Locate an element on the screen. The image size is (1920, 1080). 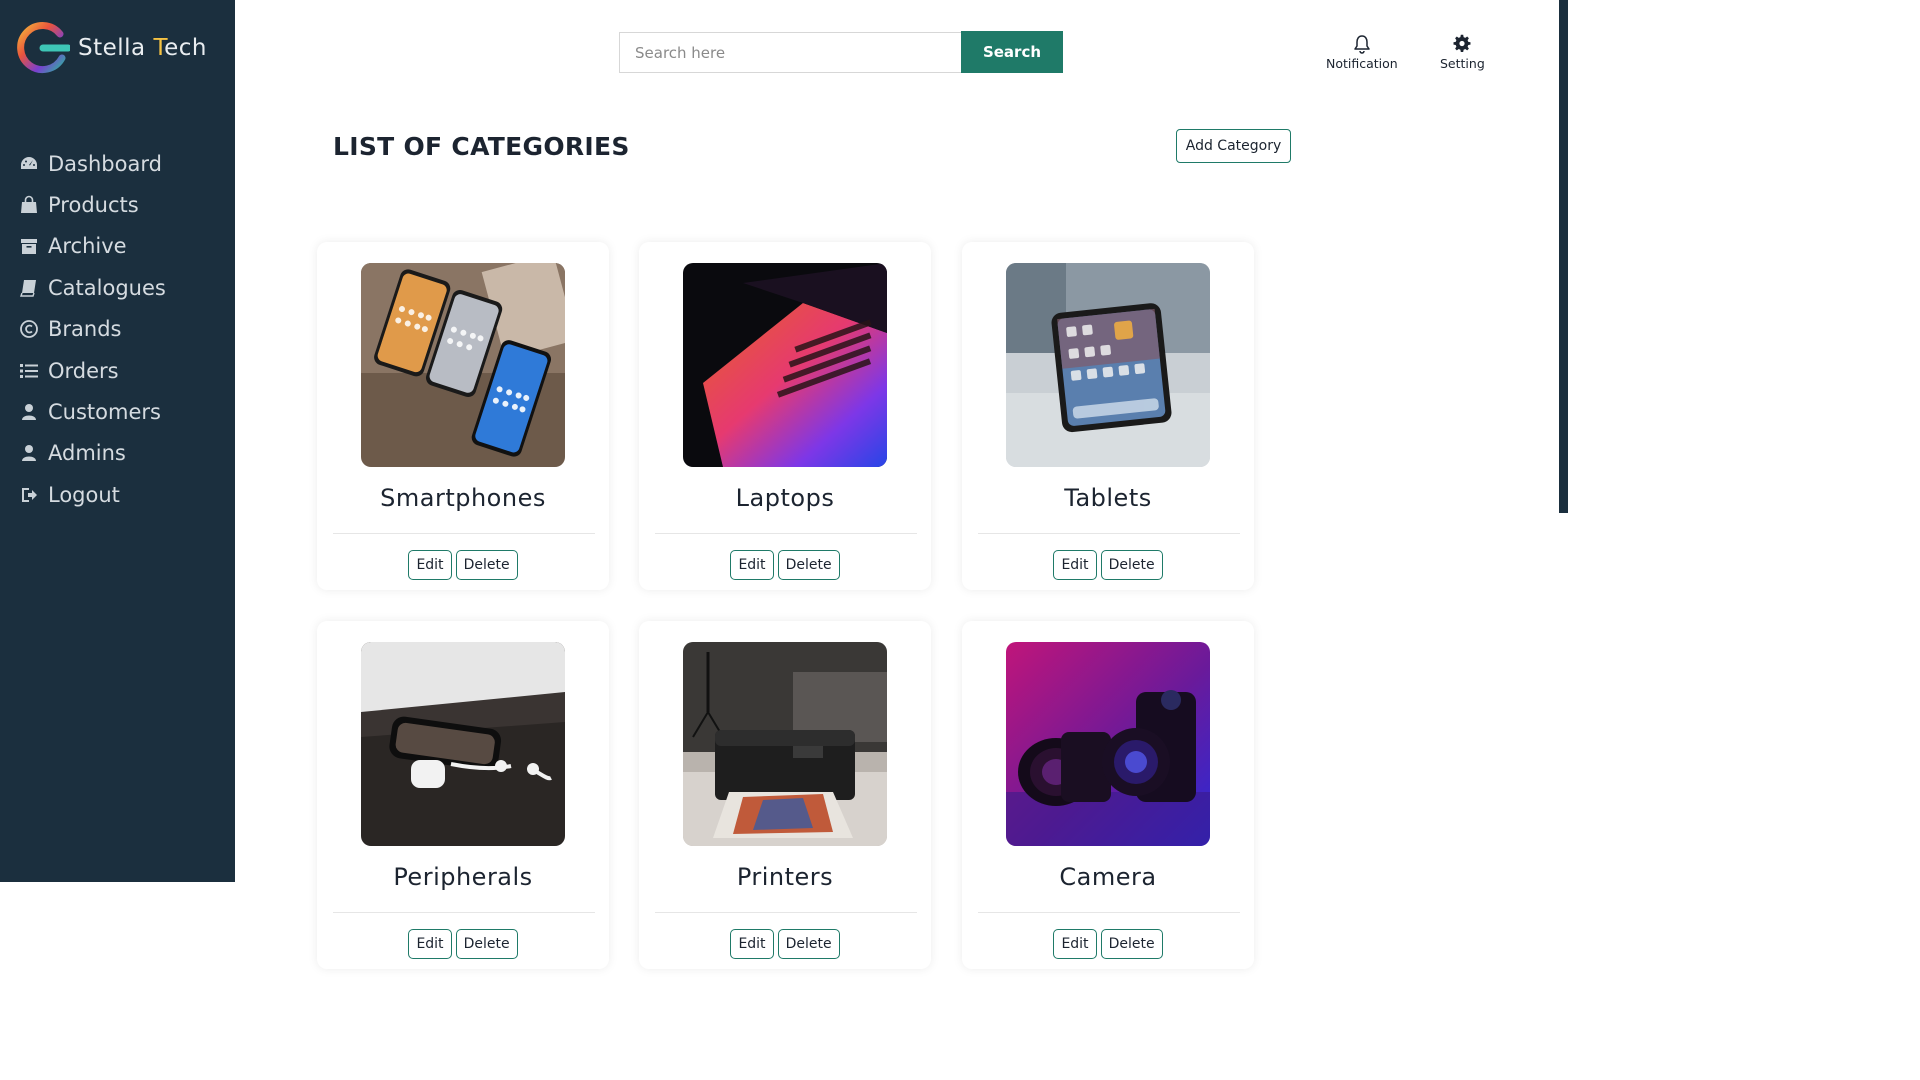
setting-label: Setting is located at coordinates (1462, 63).